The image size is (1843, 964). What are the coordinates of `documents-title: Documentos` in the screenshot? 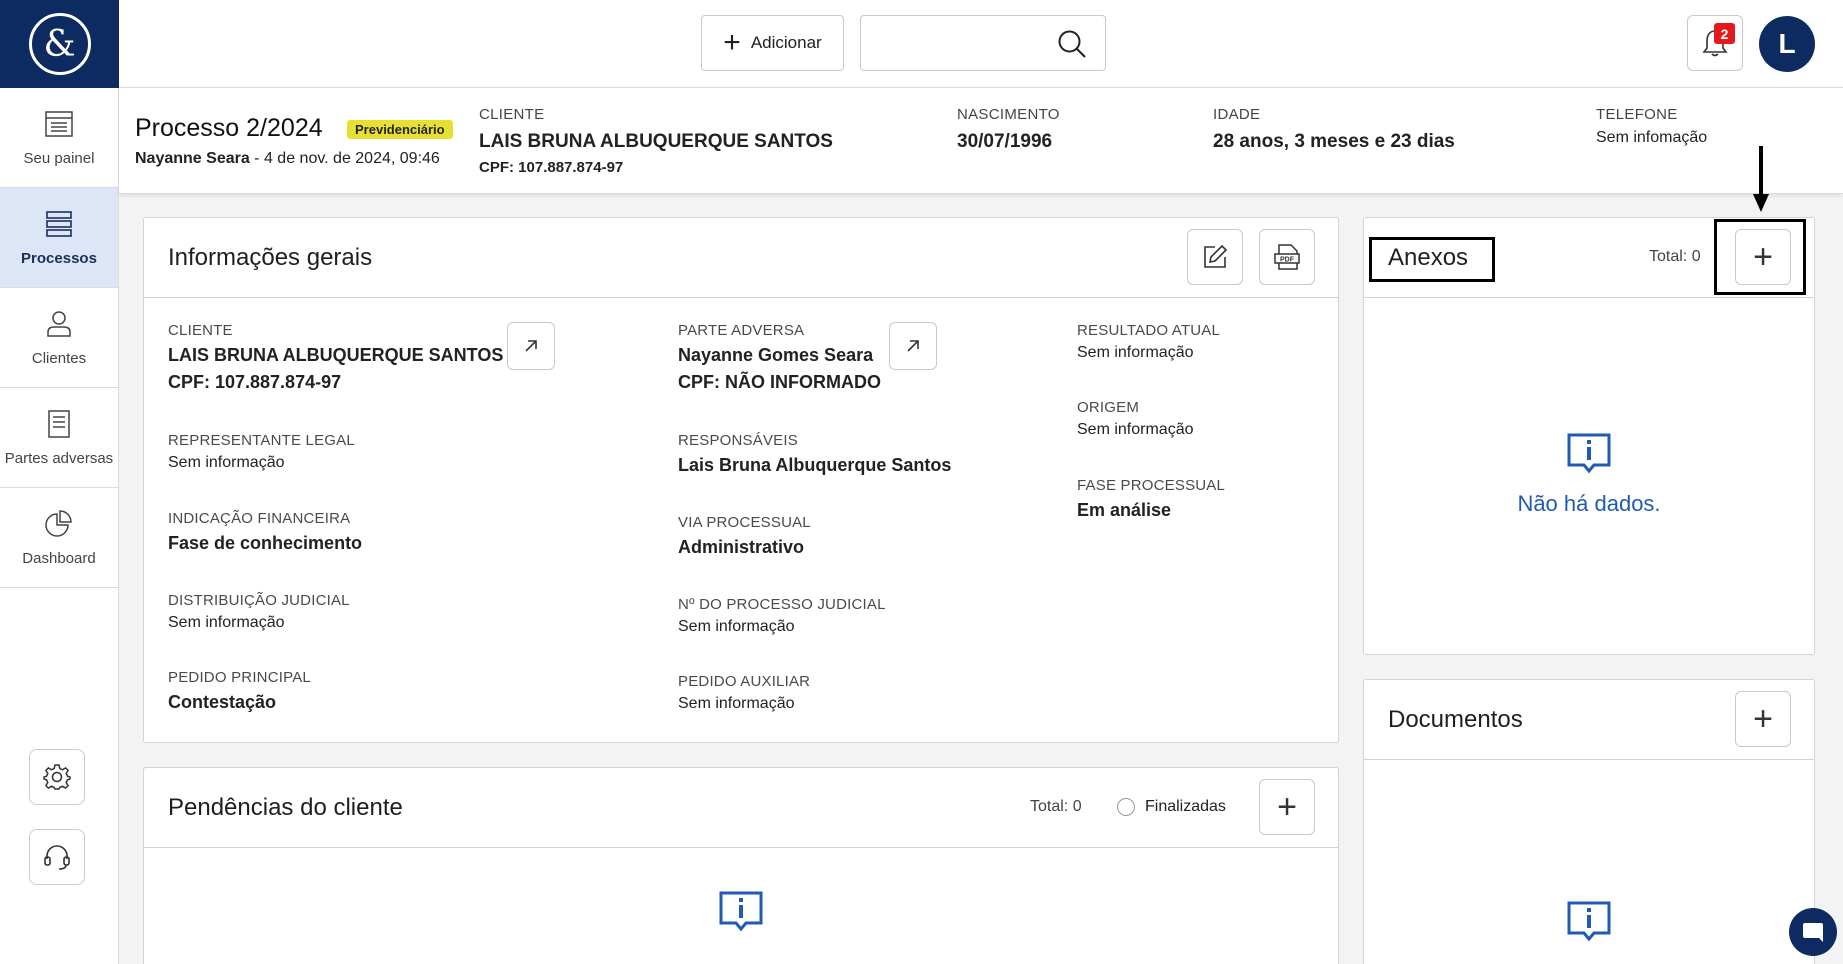 It's located at (1455, 719).